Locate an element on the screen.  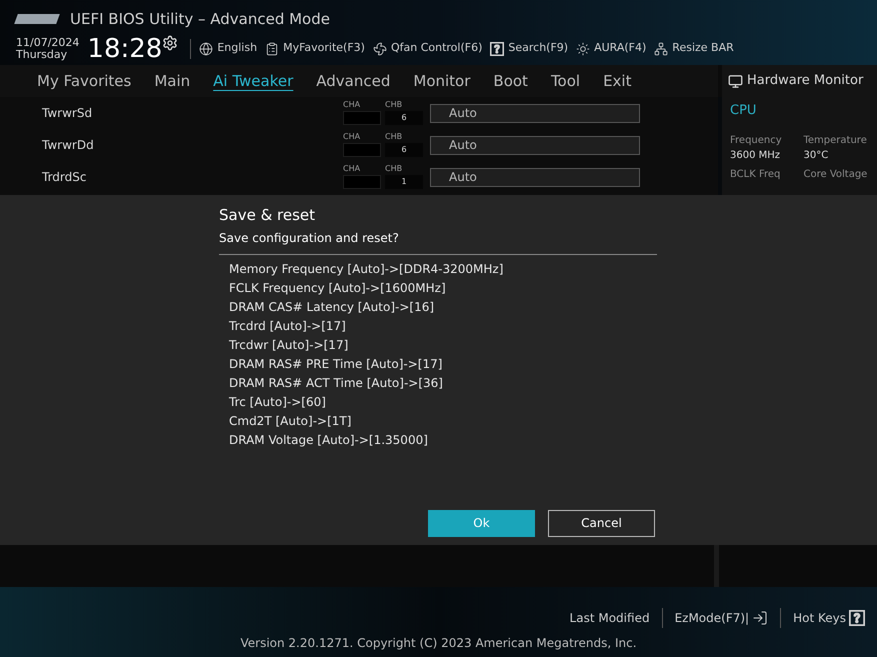
list-icon is located at coordinates (272, 49).